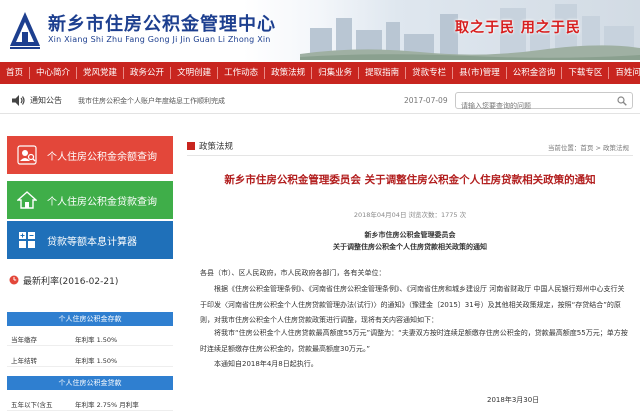 The image size is (640, 414). I want to click on speaker-icon, so click(18, 100).